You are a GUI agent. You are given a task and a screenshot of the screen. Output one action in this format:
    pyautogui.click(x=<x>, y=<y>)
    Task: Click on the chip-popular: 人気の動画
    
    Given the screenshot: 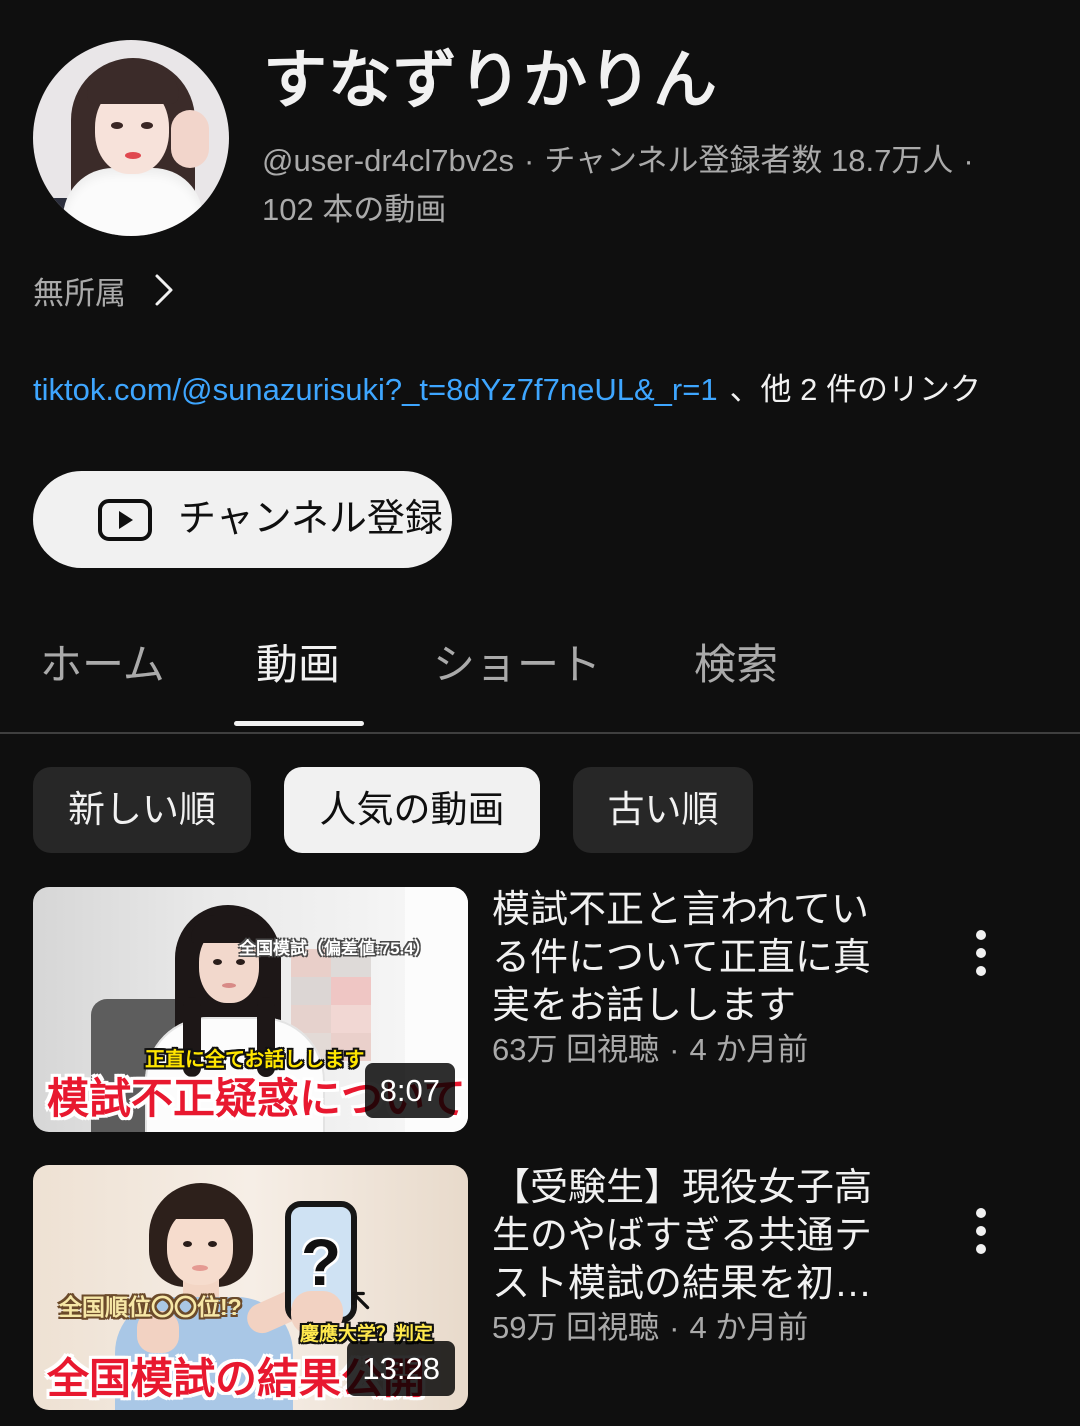 What is the action you would take?
    pyautogui.click(x=412, y=810)
    